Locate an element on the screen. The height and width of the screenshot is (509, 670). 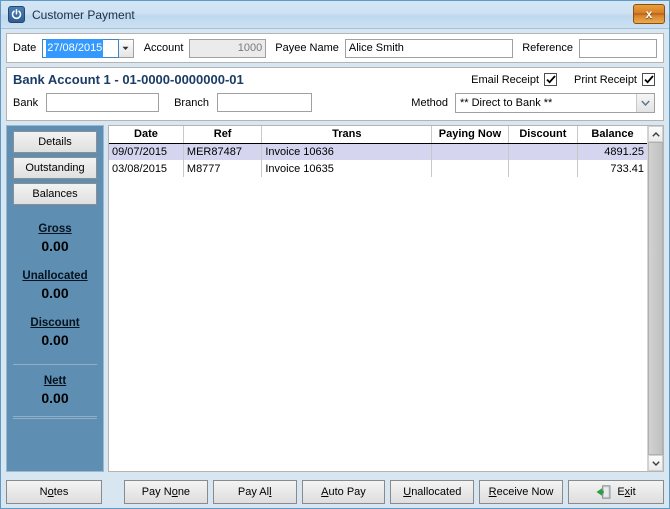
close-button: x is located at coordinates (649, 14).